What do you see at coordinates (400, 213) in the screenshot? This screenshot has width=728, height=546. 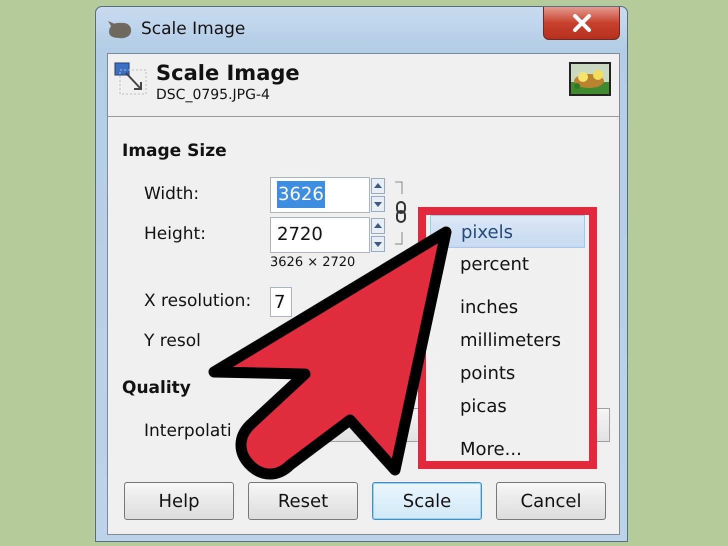 I see `chain-icon` at bounding box center [400, 213].